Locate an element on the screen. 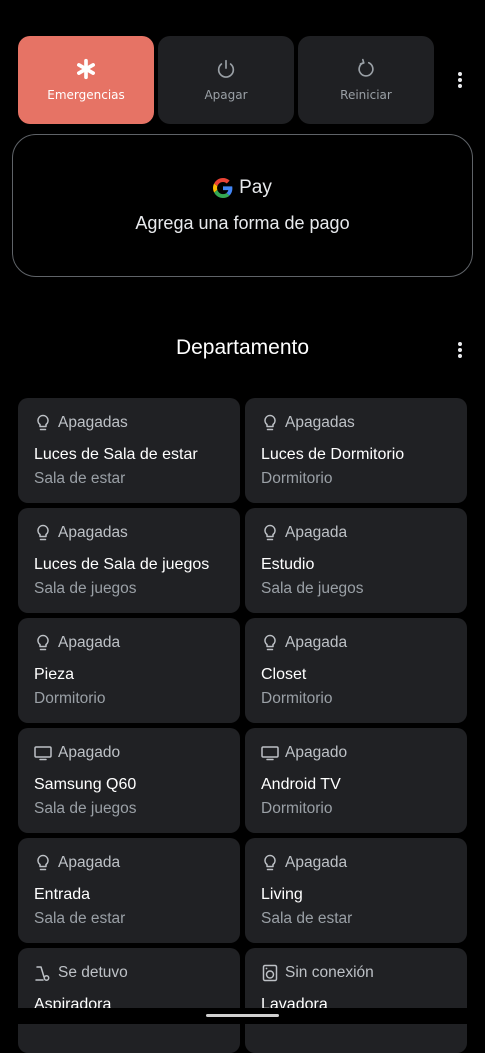  device-tile: Apagado Samsung Q60 Sala de juegos is located at coordinates (129, 780).